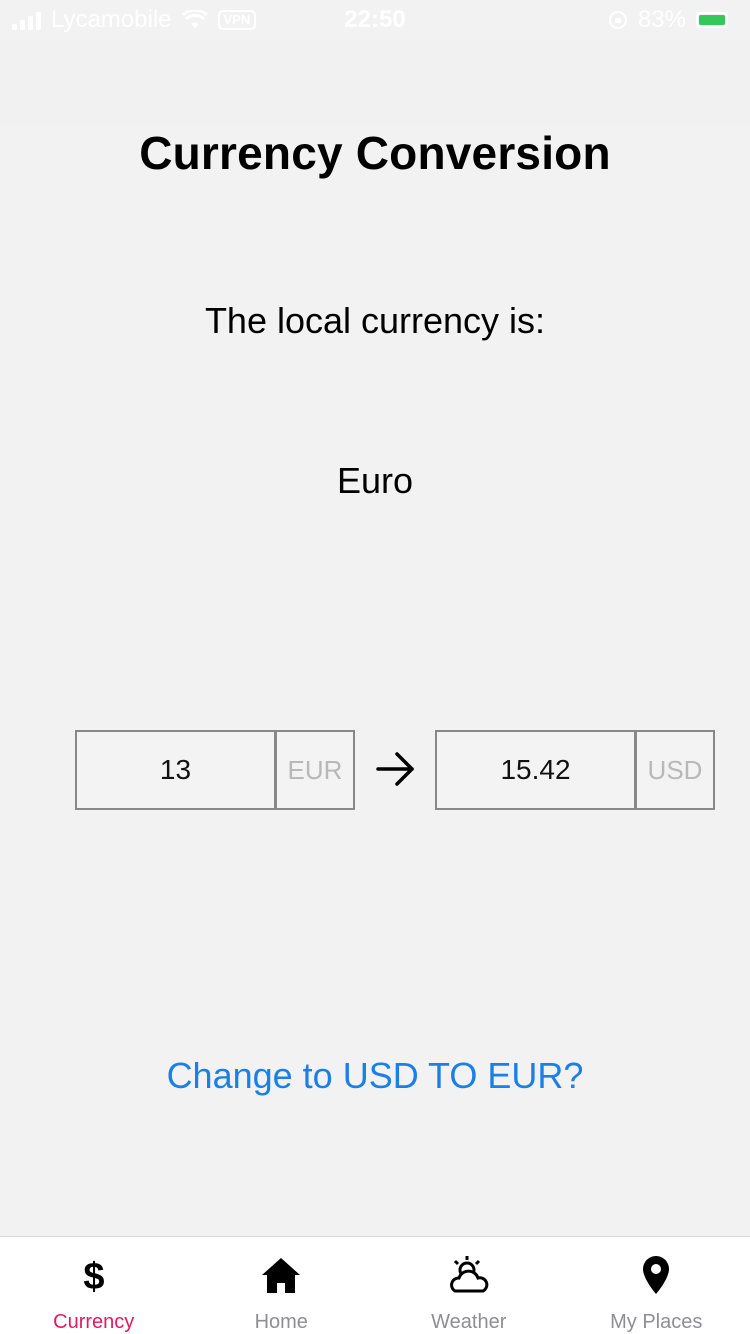 This screenshot has width=750, height=1334. I want to click on tab-home: Home, so click(282, 1285).